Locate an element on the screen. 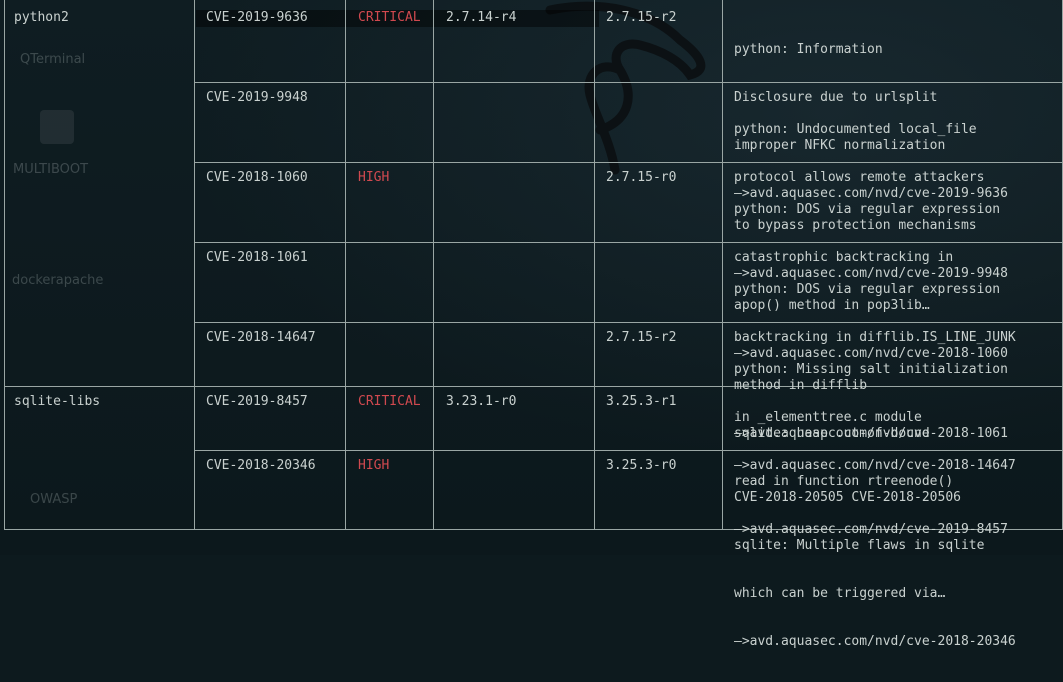 This screenshot has height=682, width=1063. table-border is located at coordinates (4, 265).